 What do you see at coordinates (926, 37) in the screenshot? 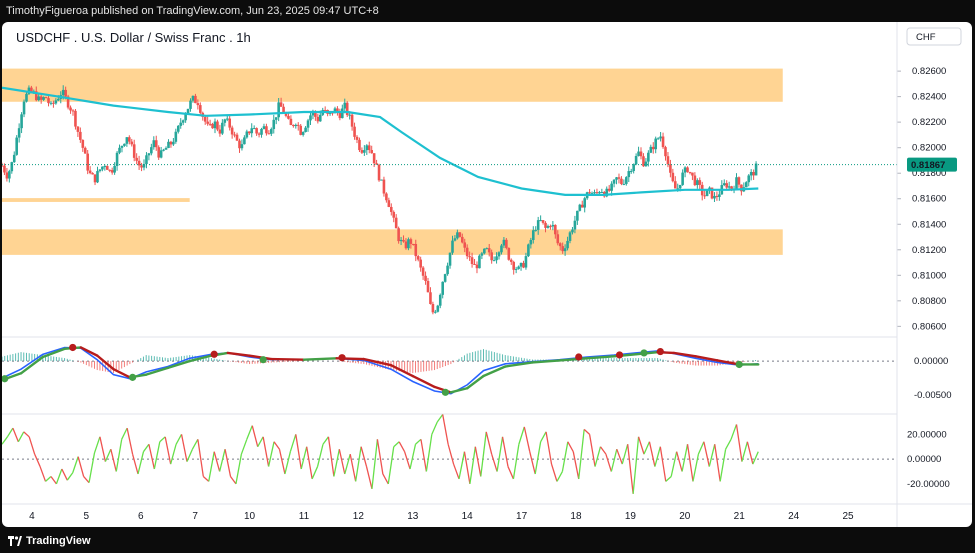
I see `currency-label: CHF` at bounding box center [926, 37].